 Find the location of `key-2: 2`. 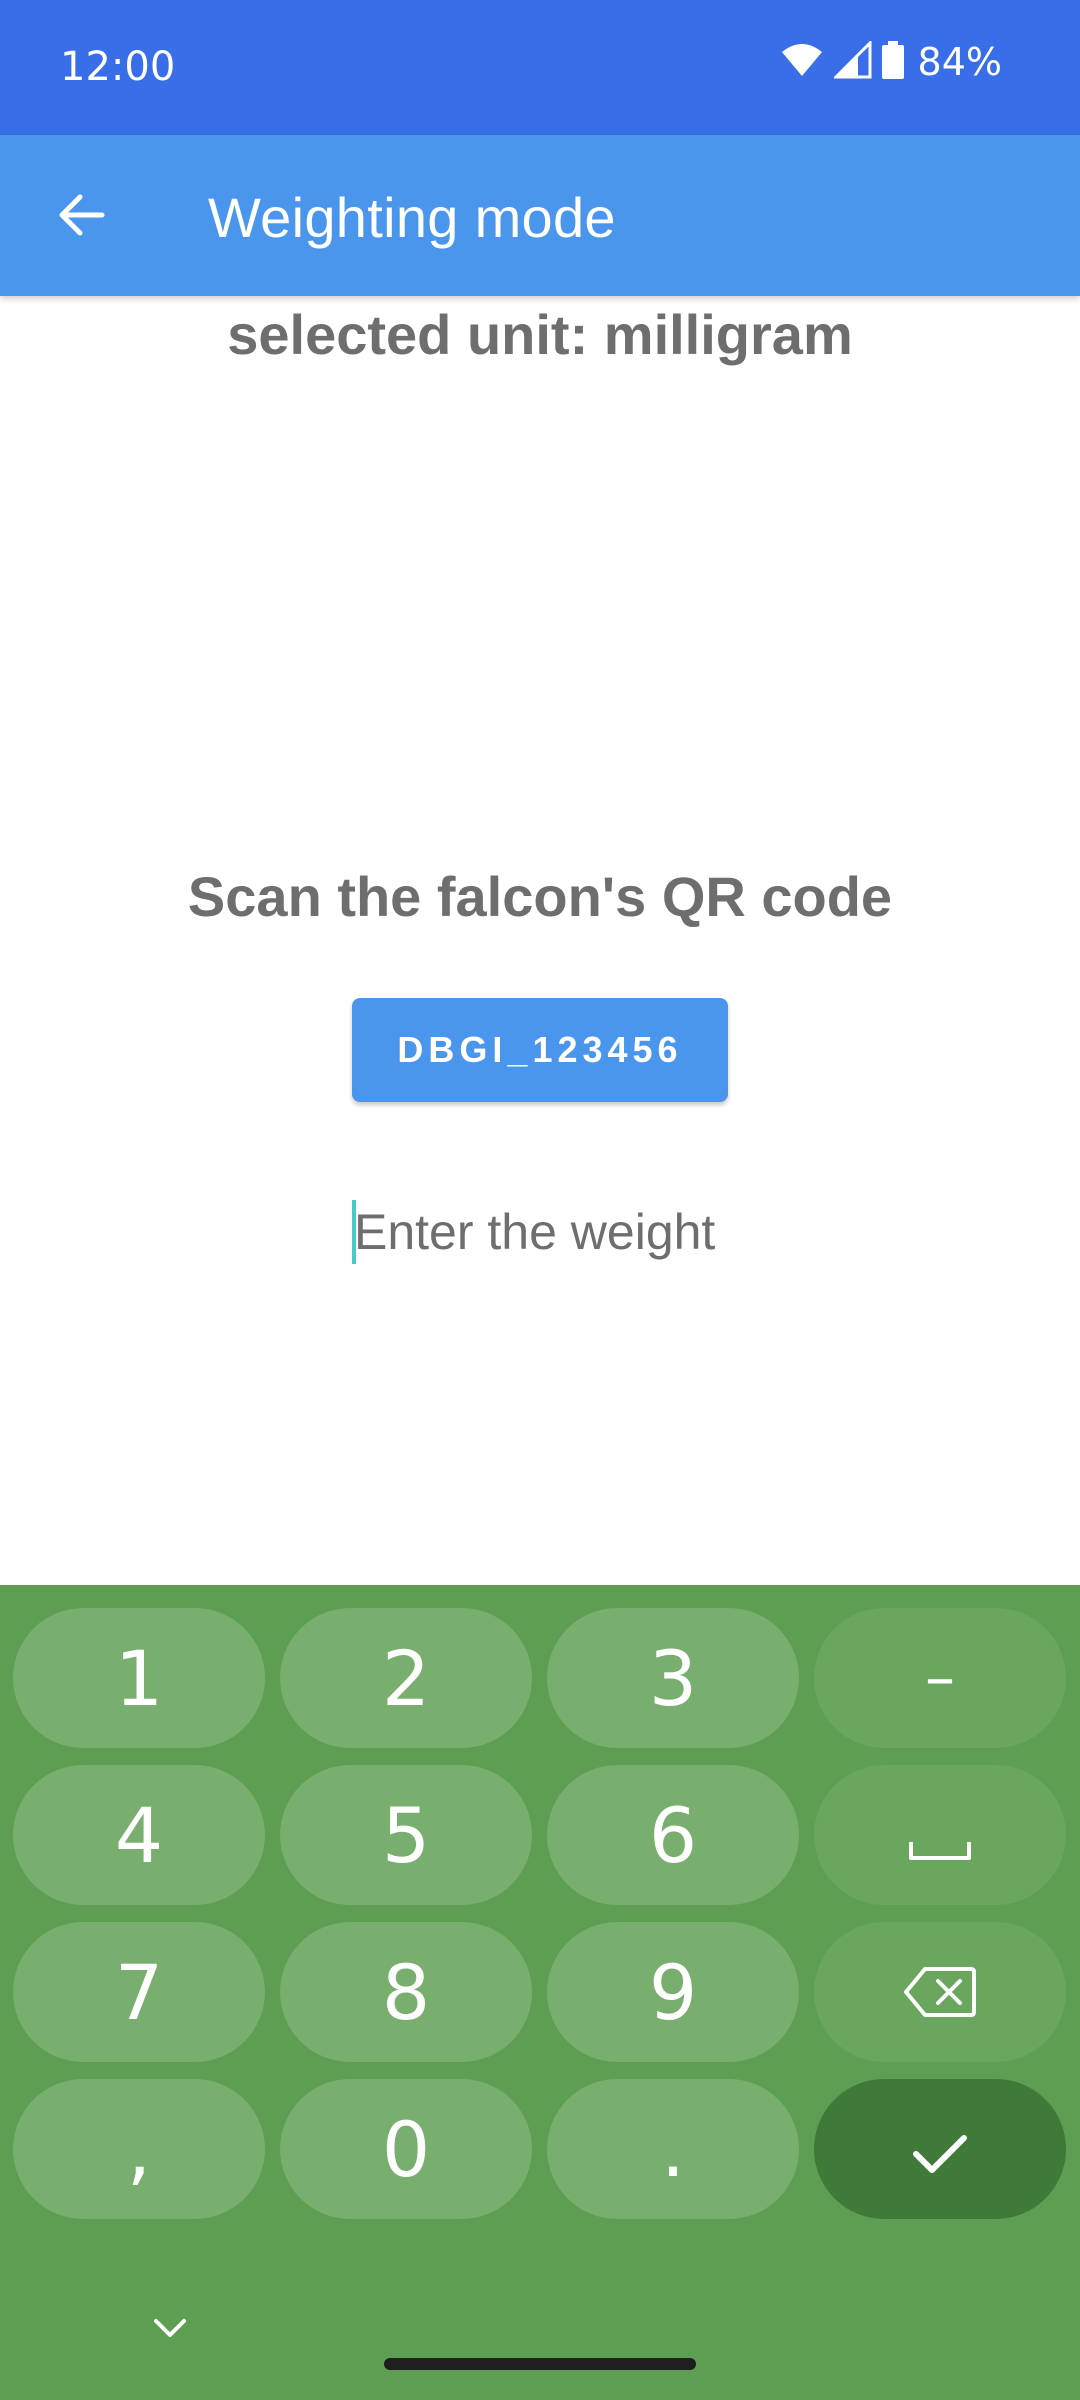

key-2: 2 is located at coordinates (406, 1678).